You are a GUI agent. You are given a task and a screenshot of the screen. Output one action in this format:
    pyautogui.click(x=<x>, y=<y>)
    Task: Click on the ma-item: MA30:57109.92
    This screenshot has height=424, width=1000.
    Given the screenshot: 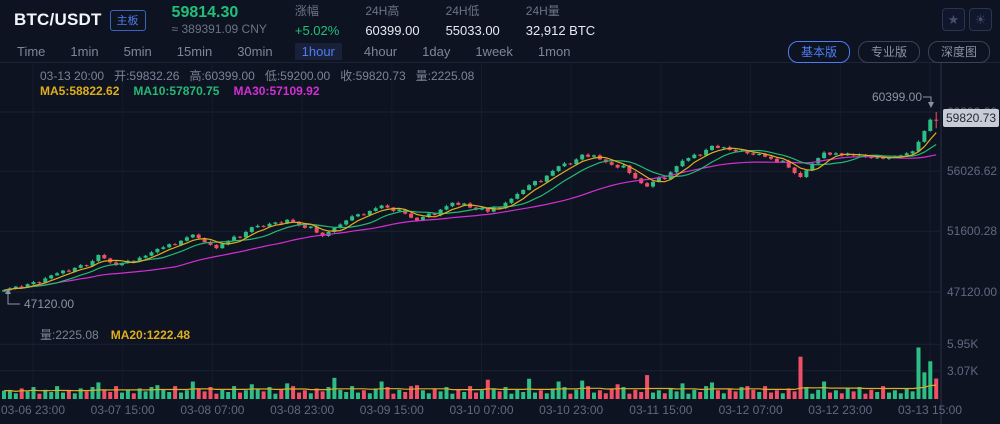 What is the action you would take?
    pyautogui.click(x=276, y=91)
    